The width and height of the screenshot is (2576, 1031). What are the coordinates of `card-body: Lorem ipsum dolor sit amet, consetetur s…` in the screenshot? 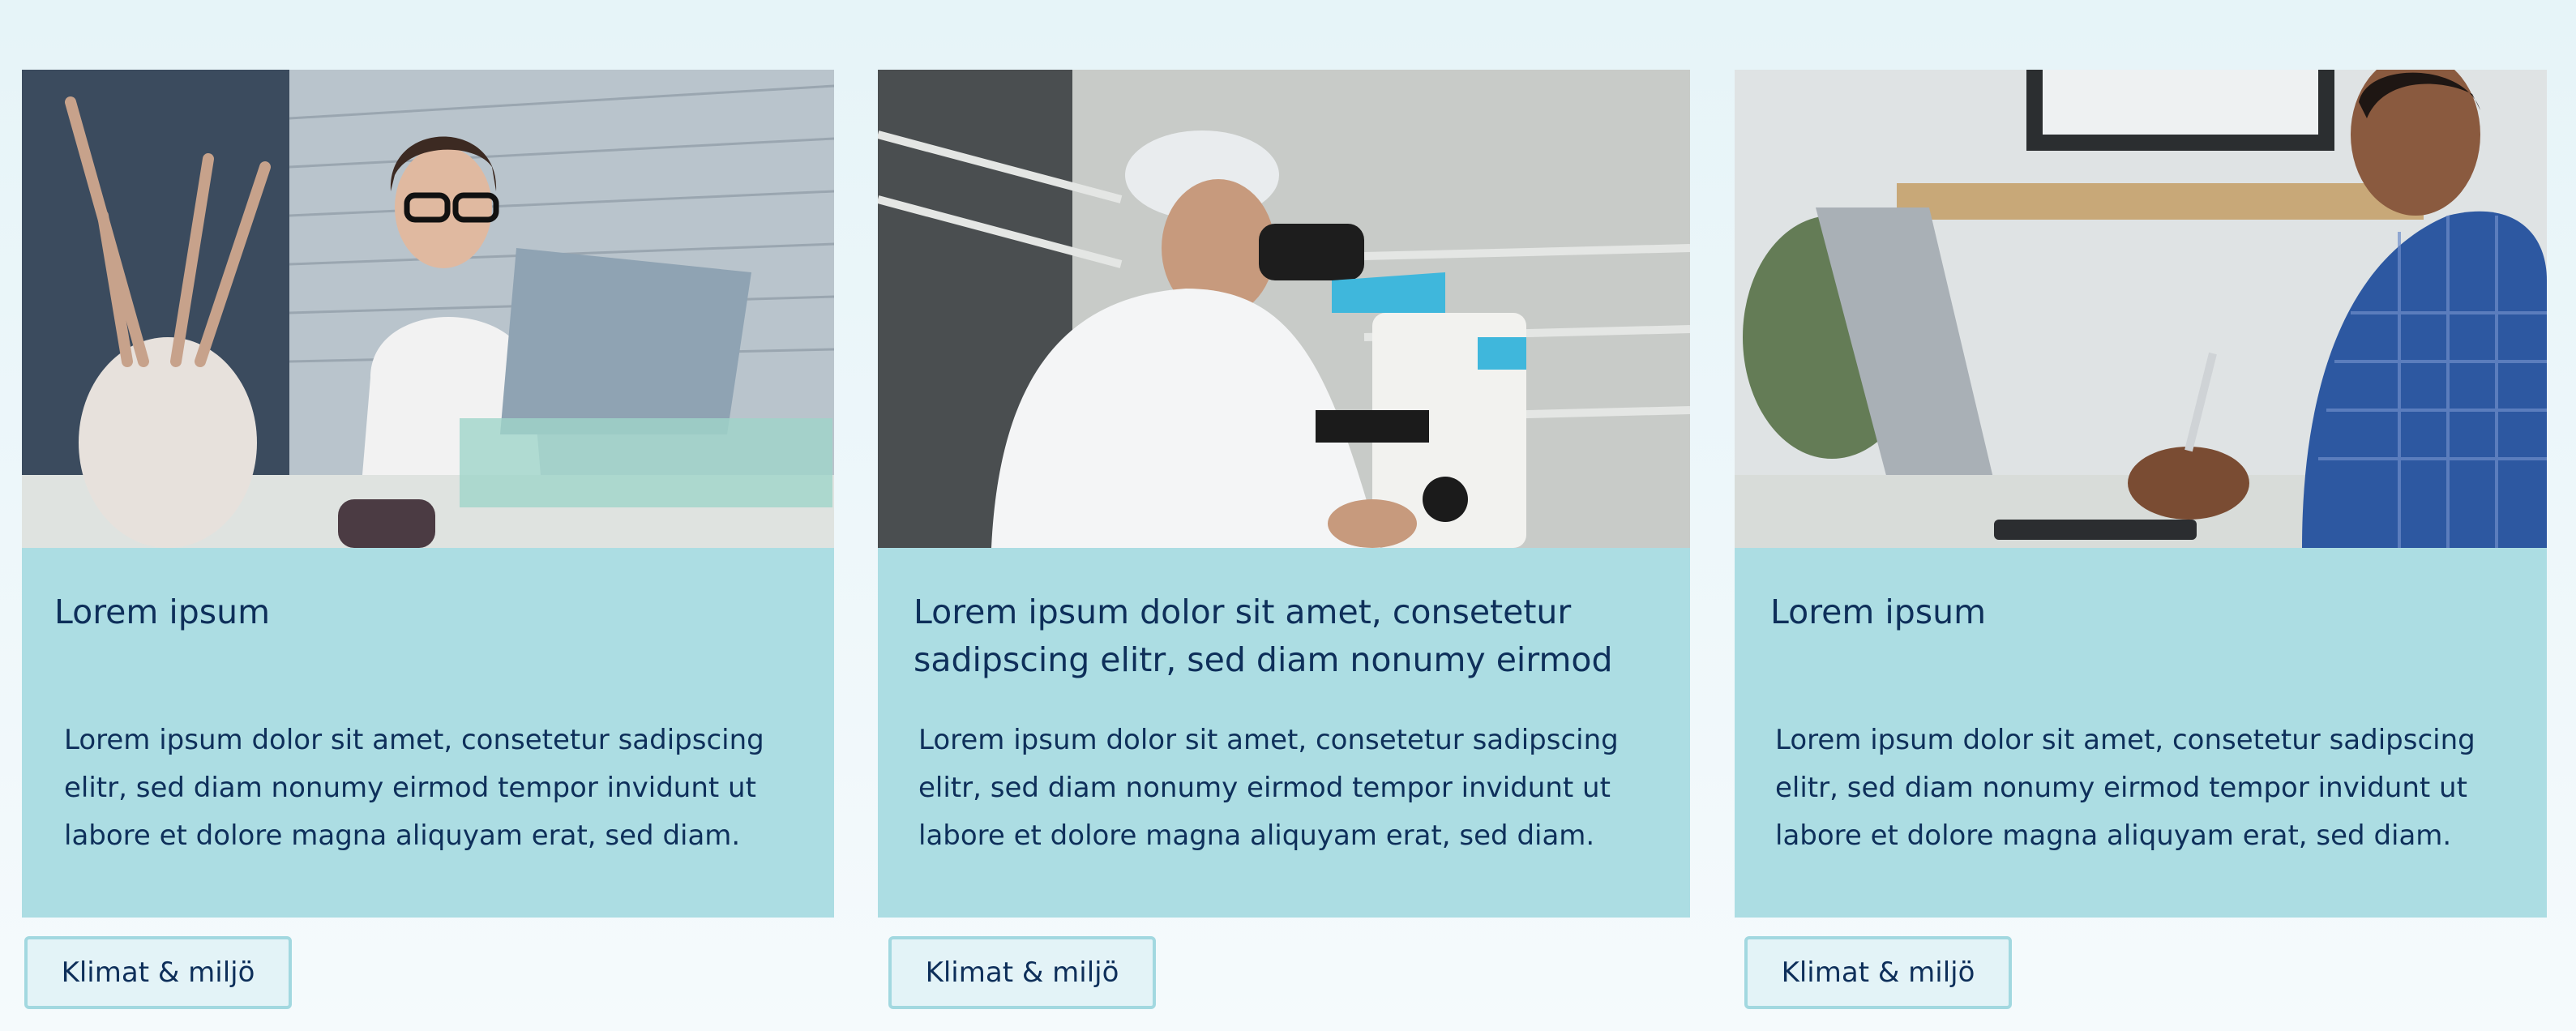 It's located at (1284, 733).